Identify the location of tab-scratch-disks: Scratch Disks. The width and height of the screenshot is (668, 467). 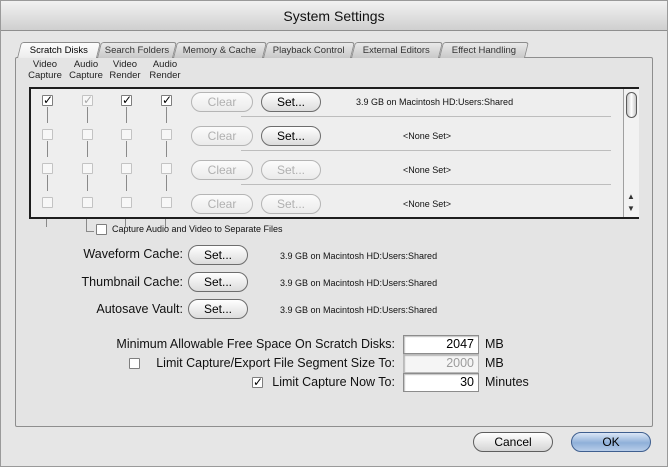
(59, 50).